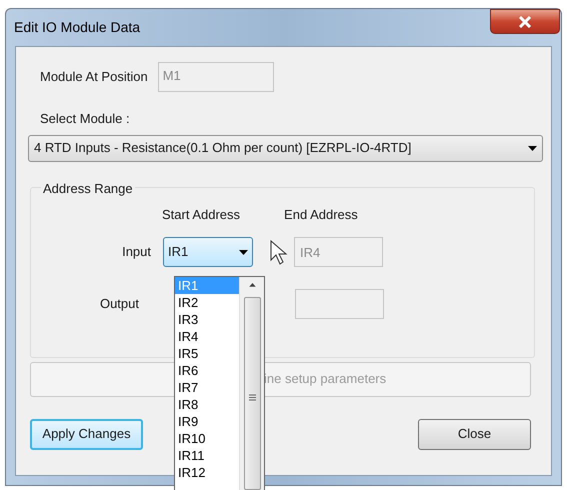 This screenshot has width=567, height=490. I want to click on dropdown-item: IR5, so click(207, 353).